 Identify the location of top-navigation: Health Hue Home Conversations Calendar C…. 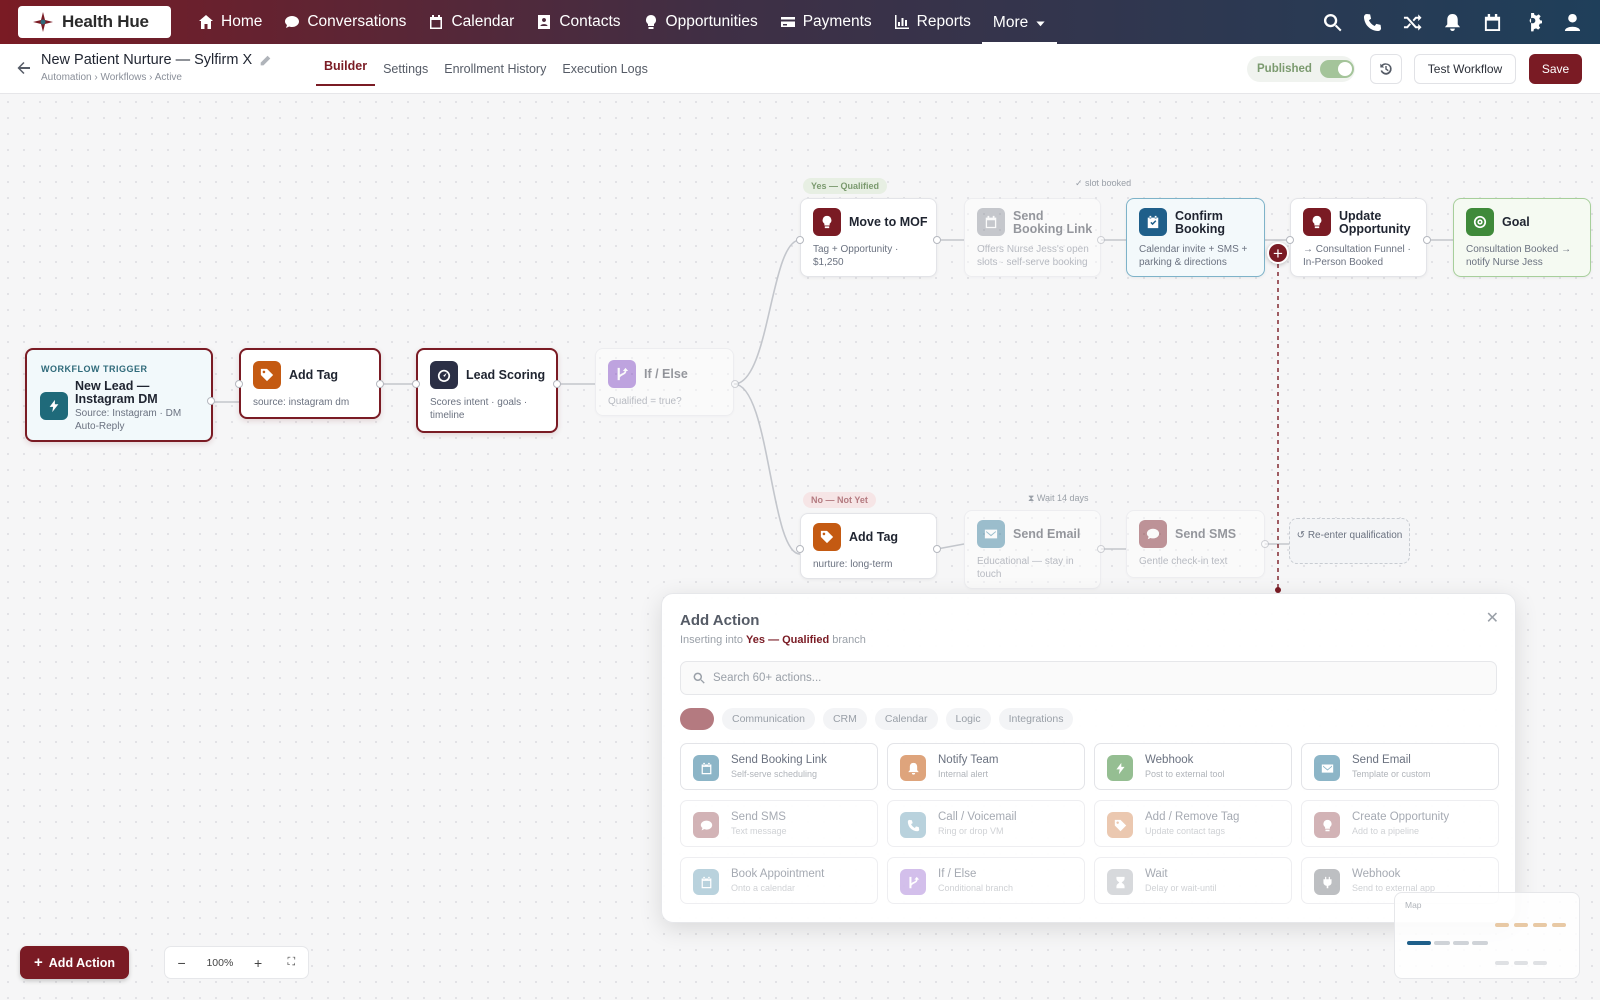
(800, 22).